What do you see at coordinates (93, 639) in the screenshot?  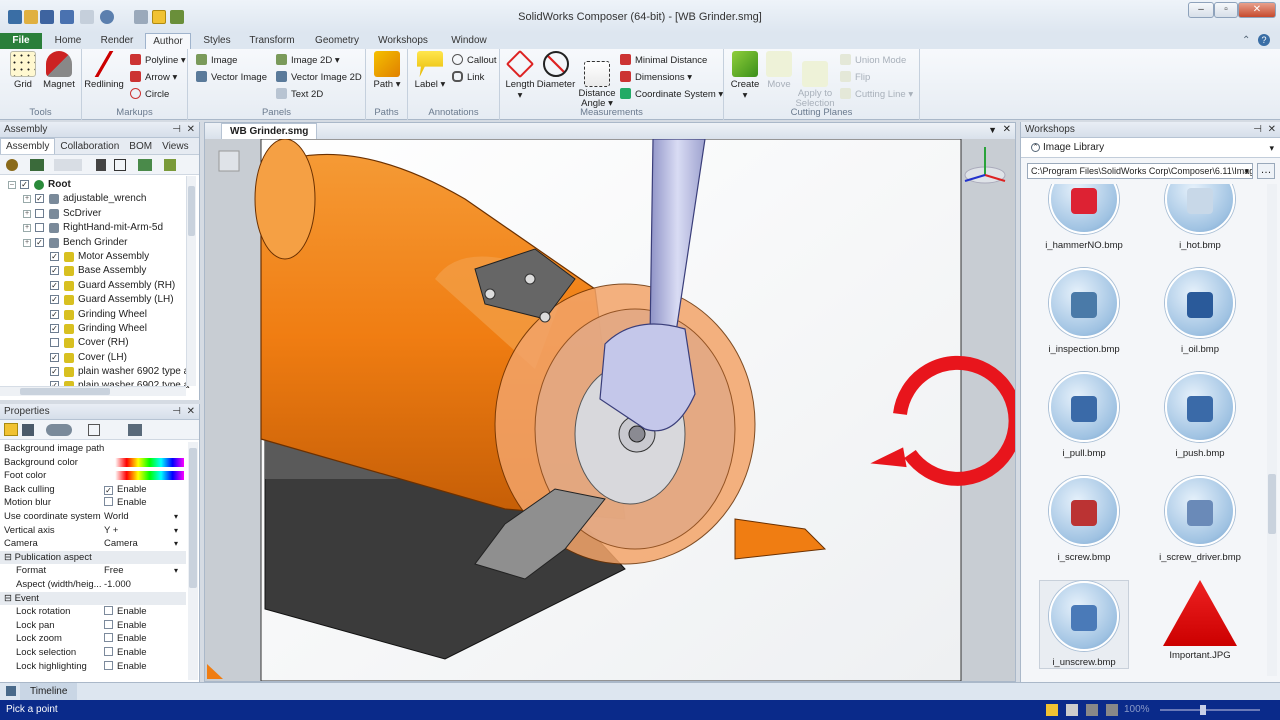 I see `property-row: Lock zoom Enable` at bounding box center [93, 639].